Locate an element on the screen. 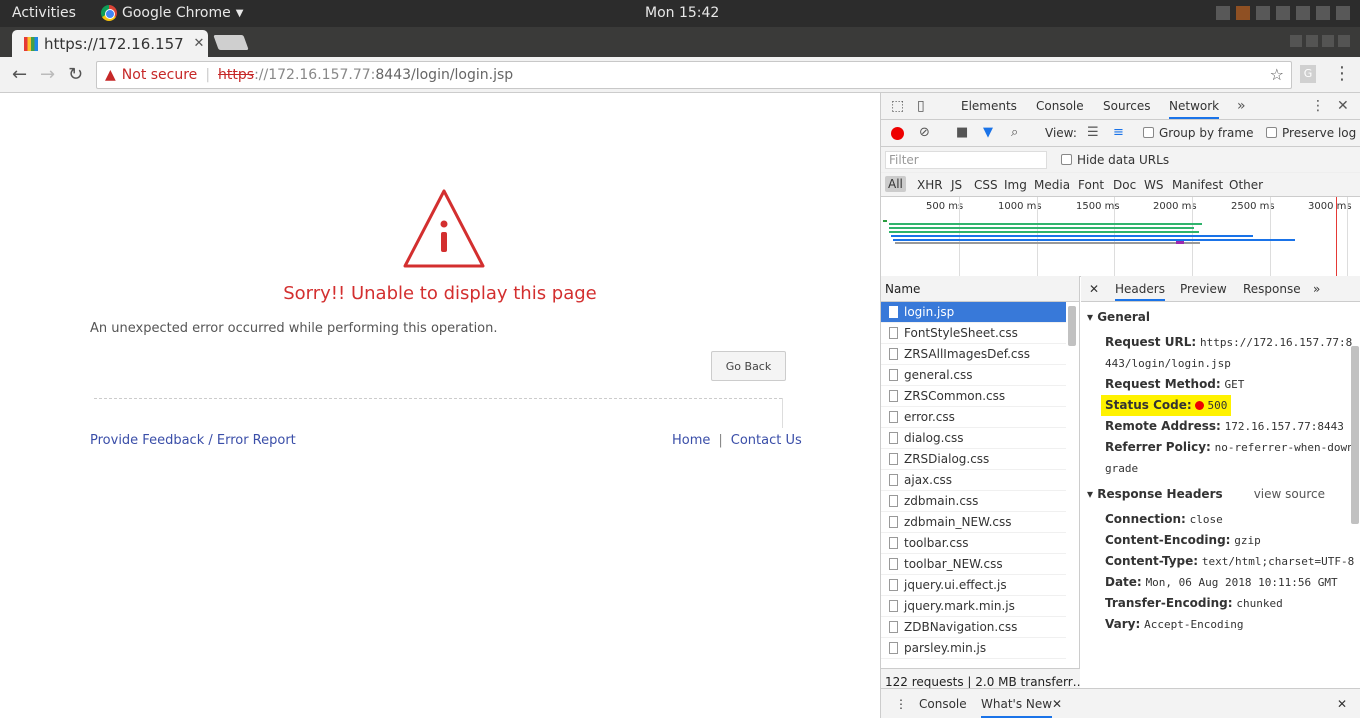 This screenshot has height=718, width=1360. device-toggle-icon: ▯ is located at coordinates (921, 106).